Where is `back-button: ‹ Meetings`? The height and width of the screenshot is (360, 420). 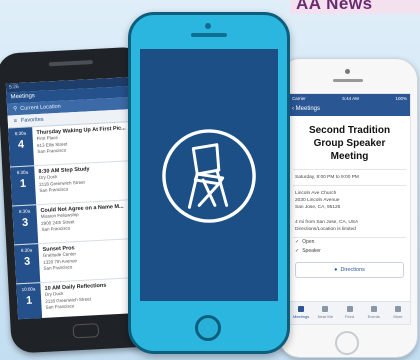
back-button: ‹ Meetings is located at coordinates (349, 109).